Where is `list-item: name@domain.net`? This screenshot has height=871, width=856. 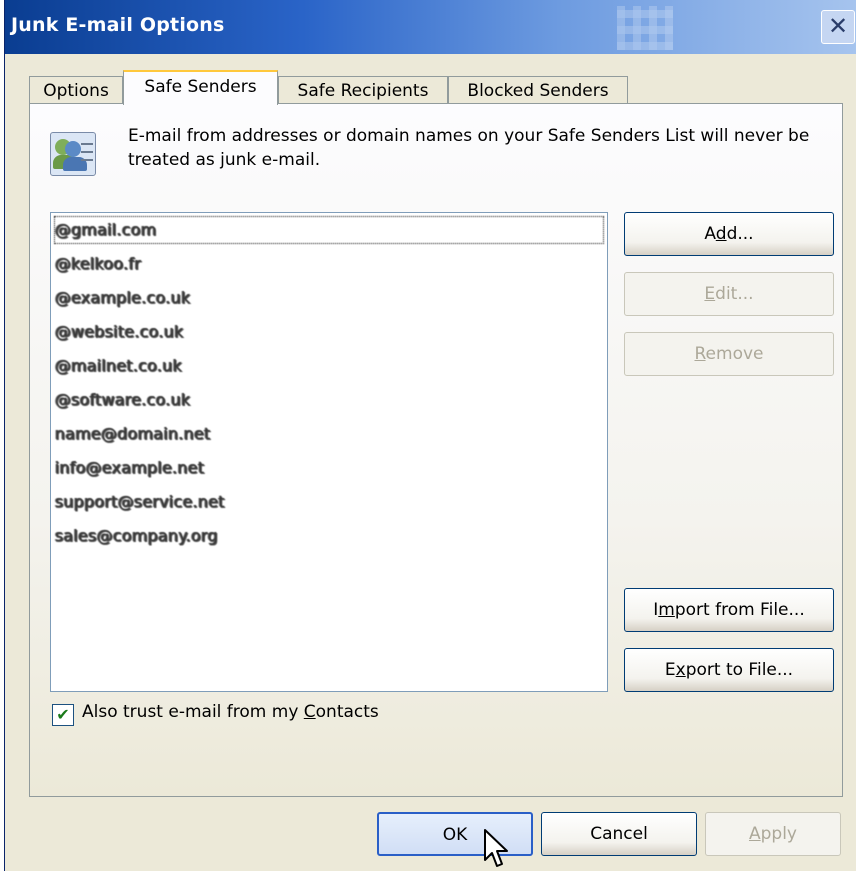
list-item: name@domain.net is located at coordinates (133, 434).